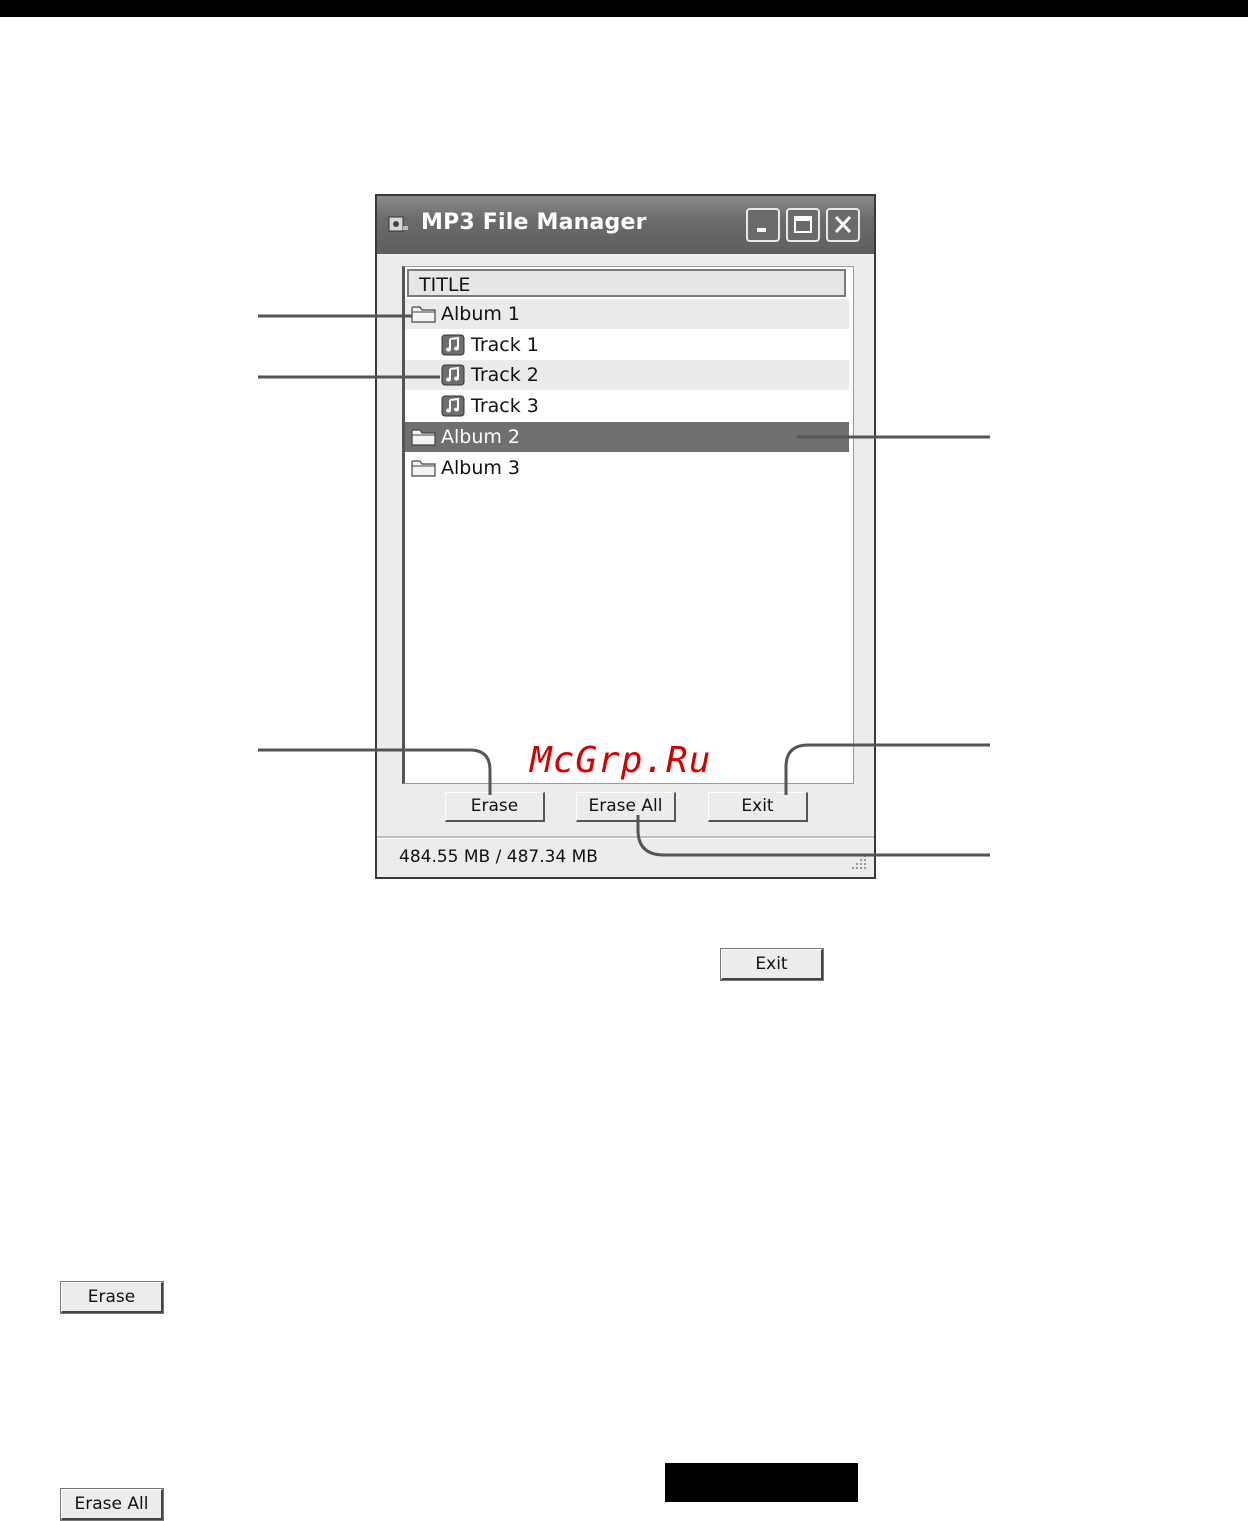 The height and width of the screenshot is (1521, 1248). I want to click on column-header-label: TITLE, so click(445, 285).